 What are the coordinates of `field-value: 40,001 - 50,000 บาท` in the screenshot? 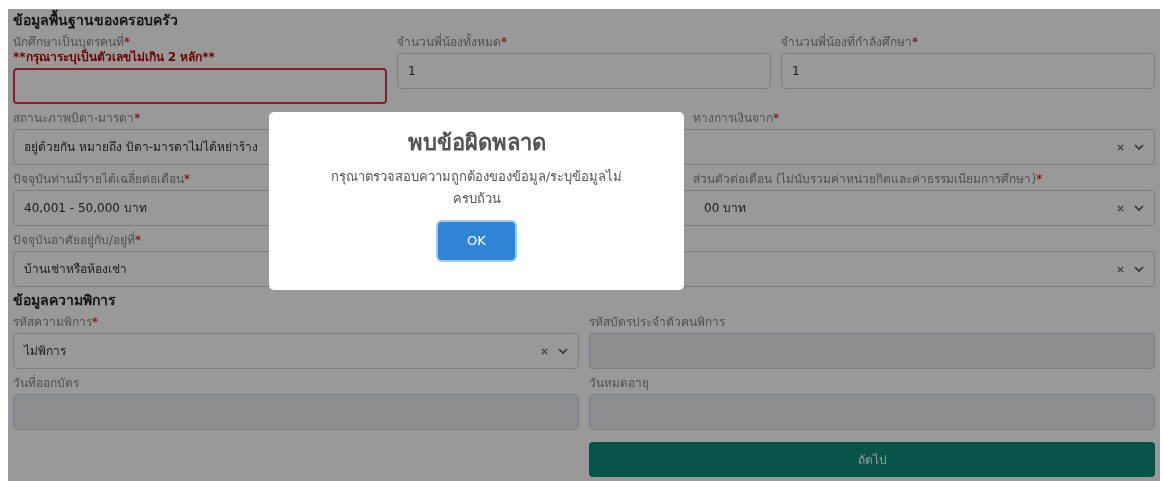 It's located at (85, 208).